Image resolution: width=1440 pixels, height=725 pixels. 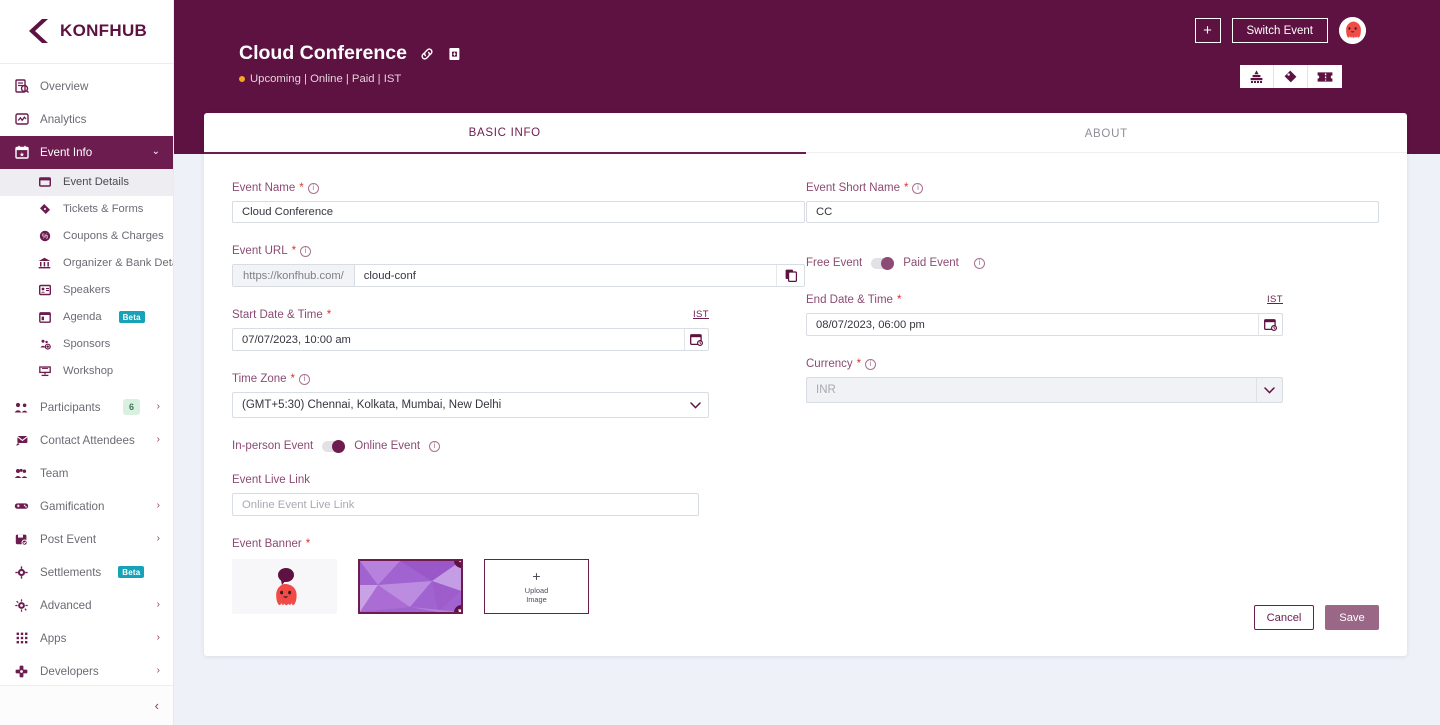 I want to click on sidebar-item-advanced: Advanced ›, so click(x=86, y=605).